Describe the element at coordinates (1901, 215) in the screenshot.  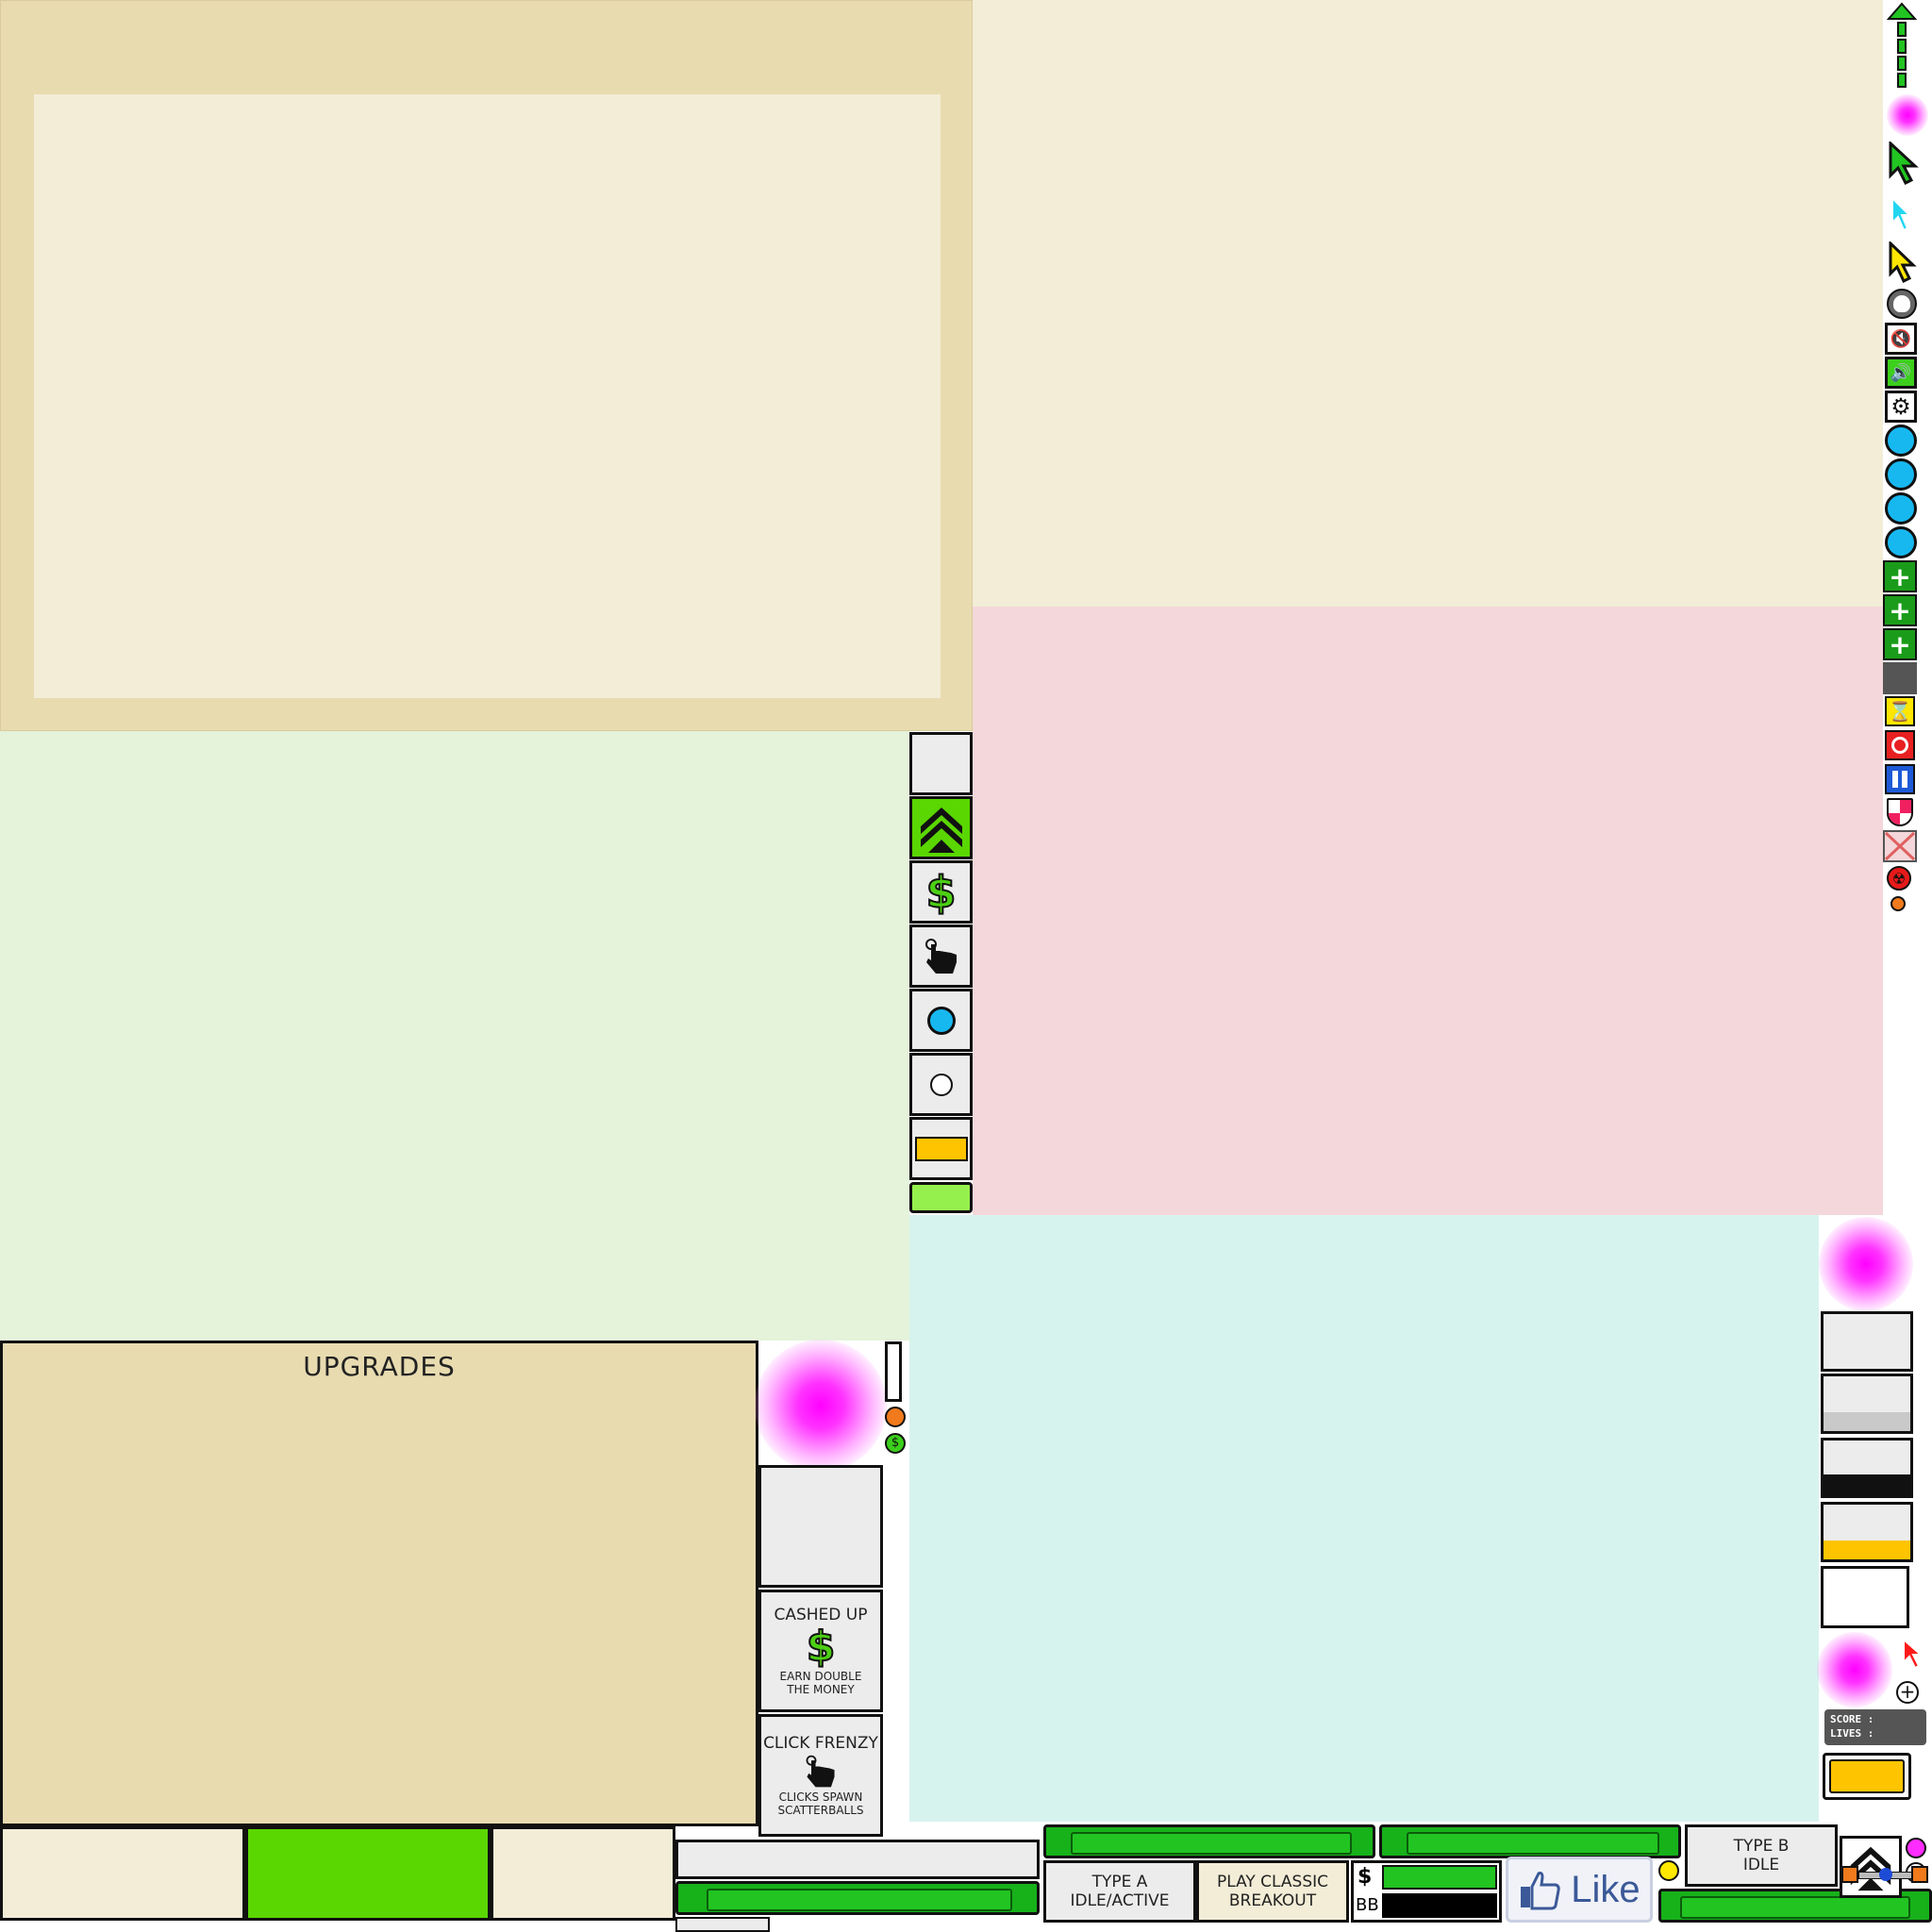
I see `cyan-cursor-icon` at that location.